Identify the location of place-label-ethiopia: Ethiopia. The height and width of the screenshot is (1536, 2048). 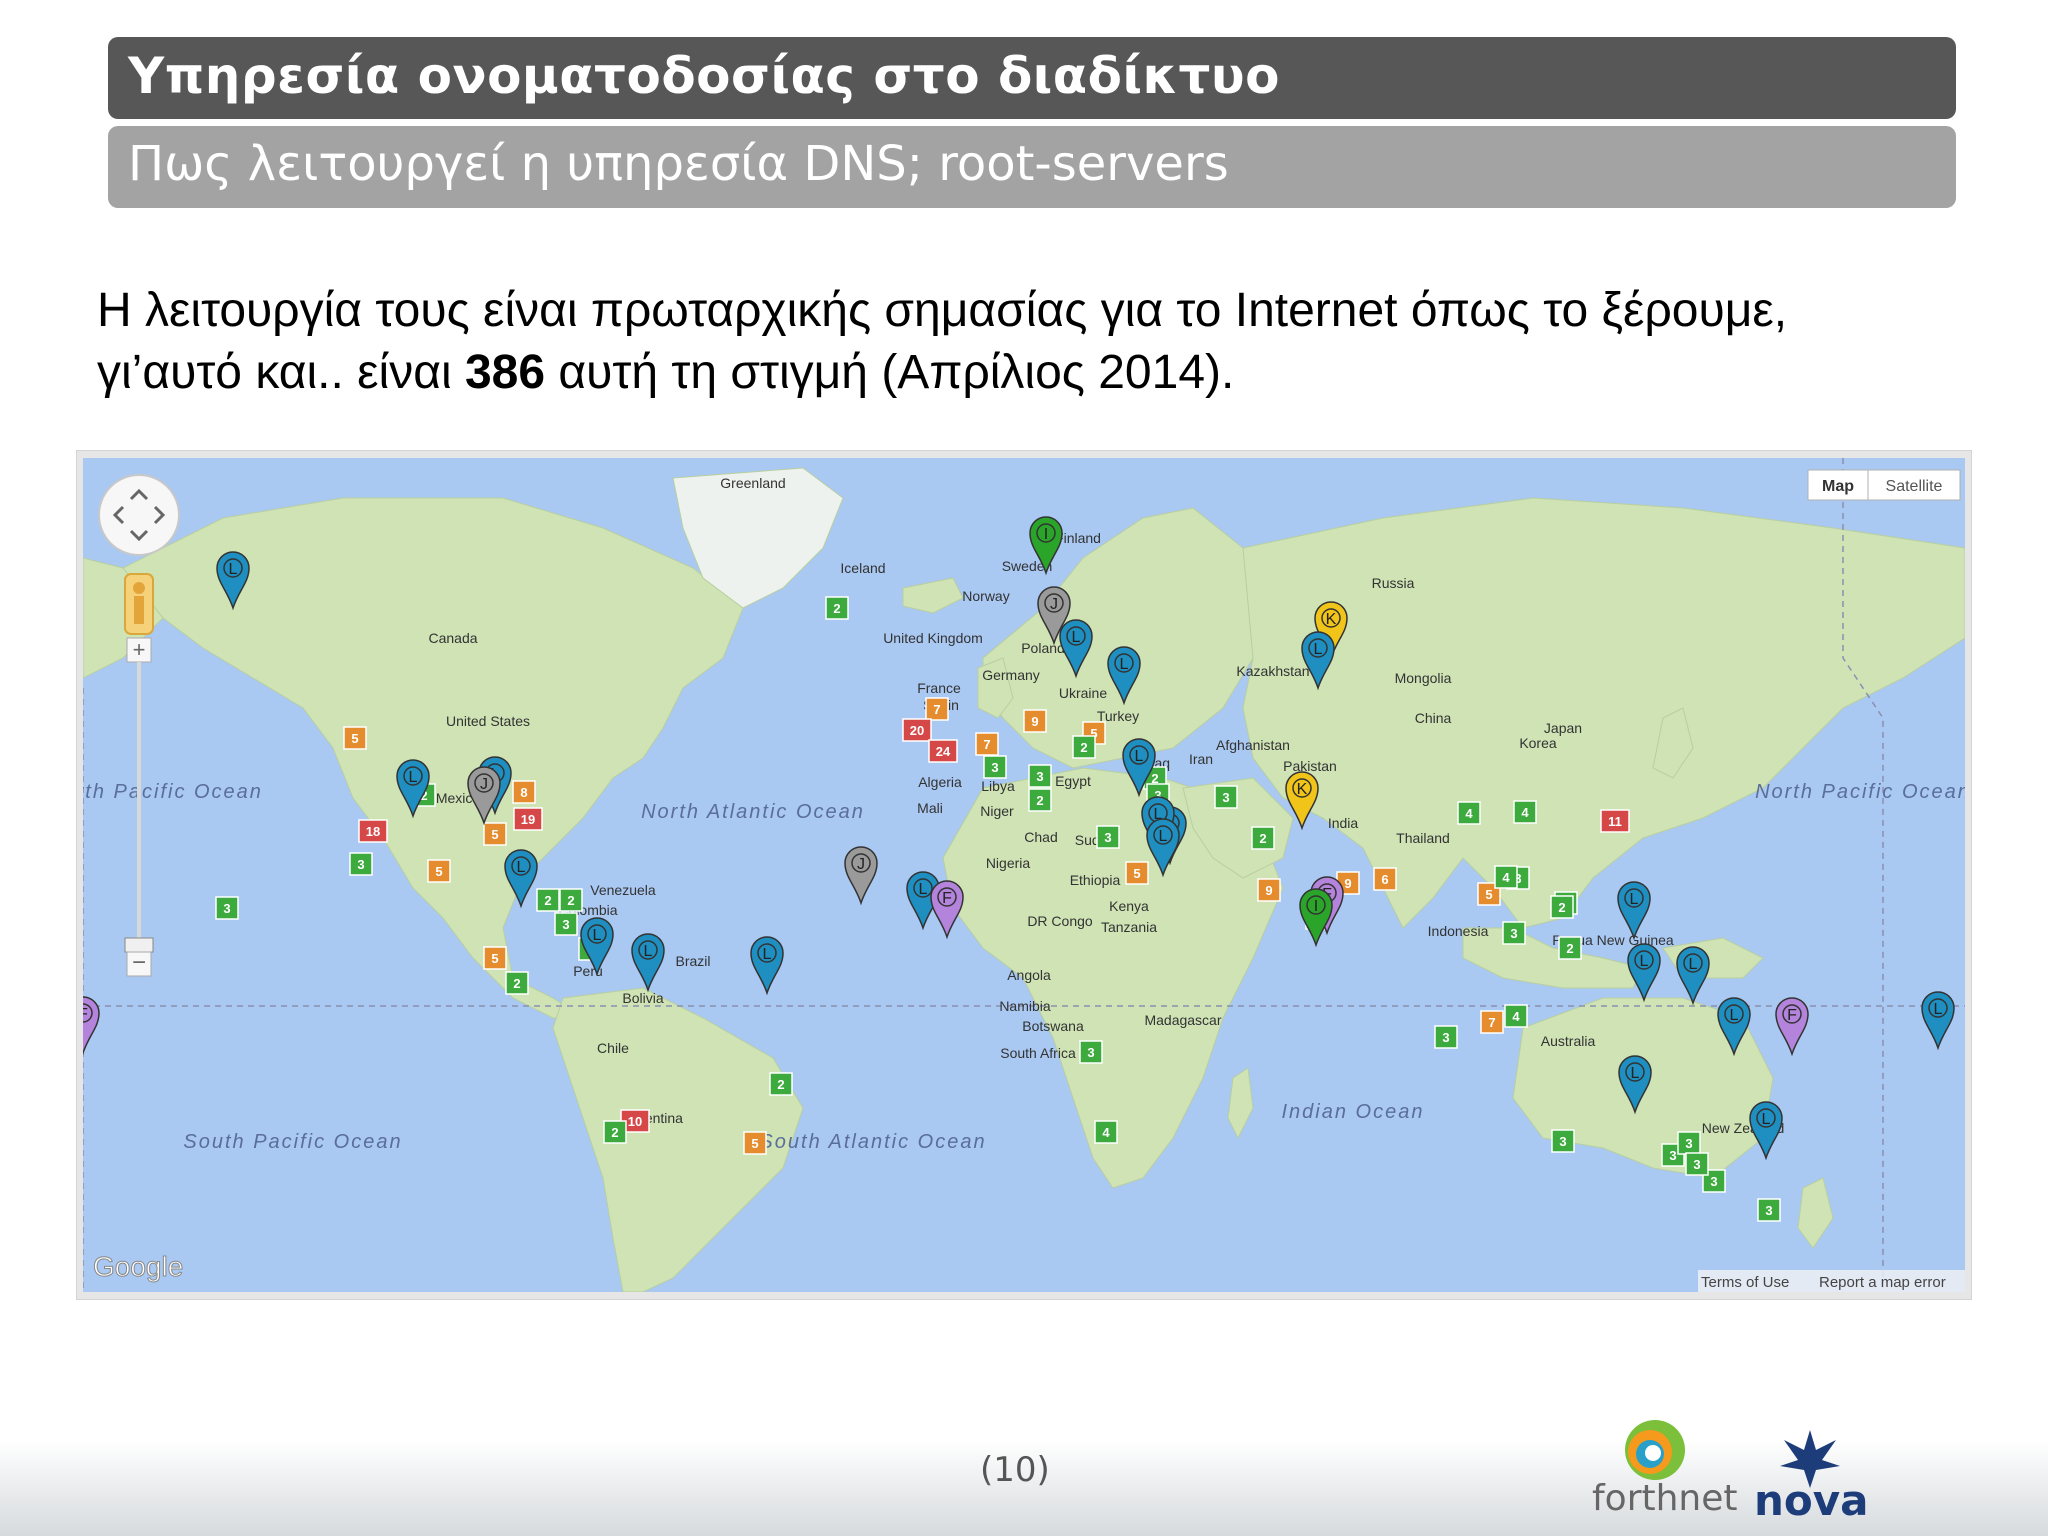
(1095, 880).